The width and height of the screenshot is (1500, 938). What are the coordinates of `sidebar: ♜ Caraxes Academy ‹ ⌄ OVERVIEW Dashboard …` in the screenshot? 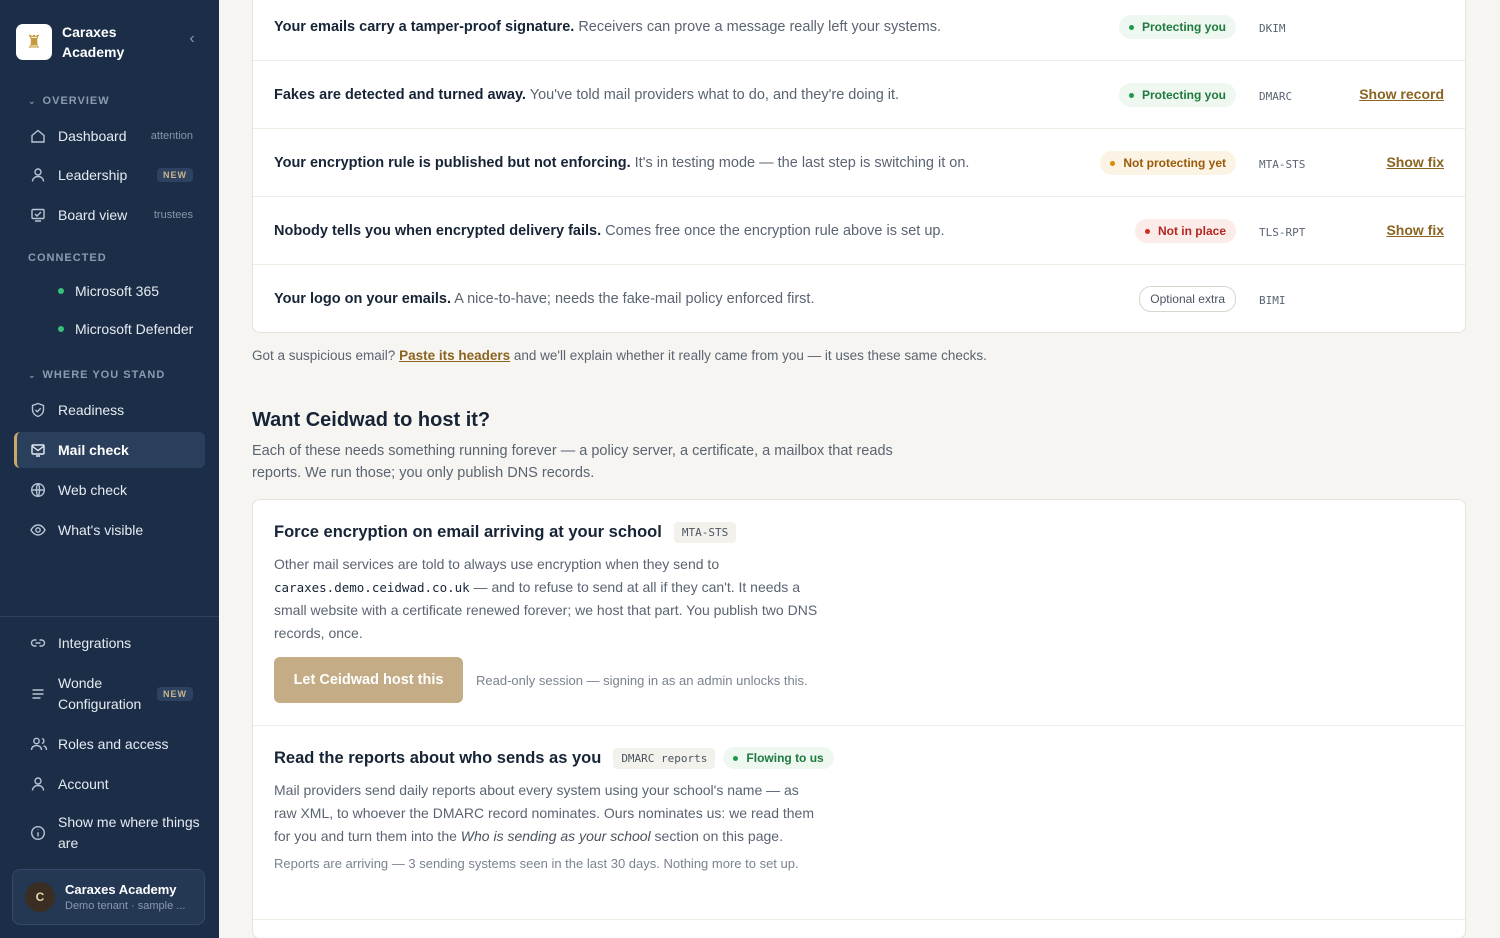 It's located at (109, 469).